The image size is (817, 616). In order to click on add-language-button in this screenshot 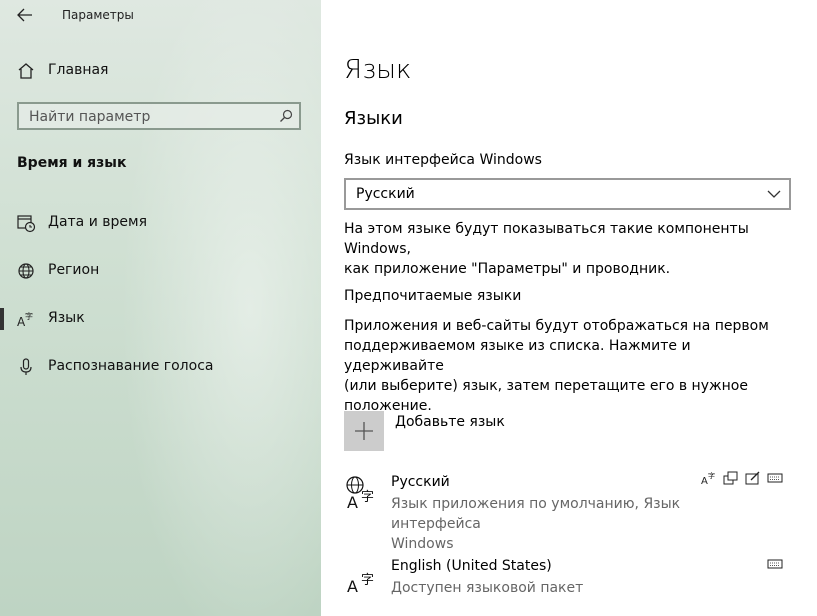, I will do `click(364, 431)`.